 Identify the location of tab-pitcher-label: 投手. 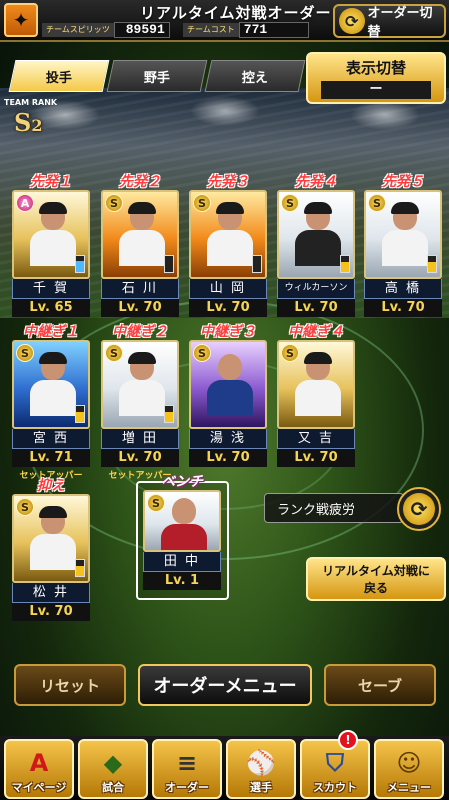
(58, 78).